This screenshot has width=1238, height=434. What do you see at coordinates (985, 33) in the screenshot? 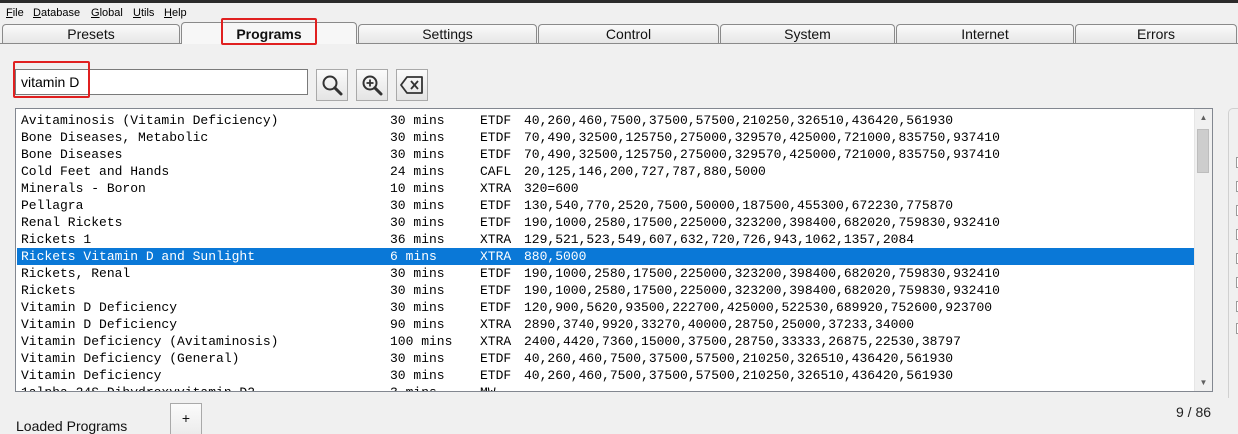
I see `tab-internet: Internet` at bounding box center [985, 33].